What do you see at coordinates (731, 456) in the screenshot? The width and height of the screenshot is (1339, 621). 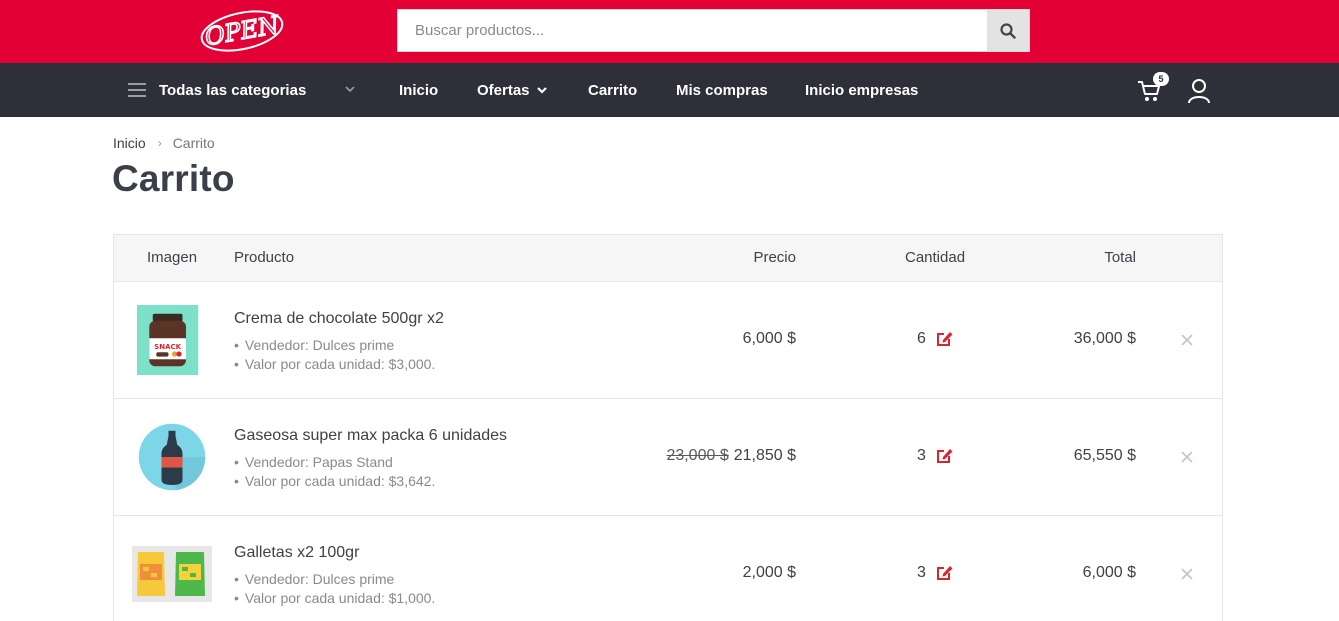 I see `product-price: 23,000 $21,850 $` at bounding box center [731, 456].